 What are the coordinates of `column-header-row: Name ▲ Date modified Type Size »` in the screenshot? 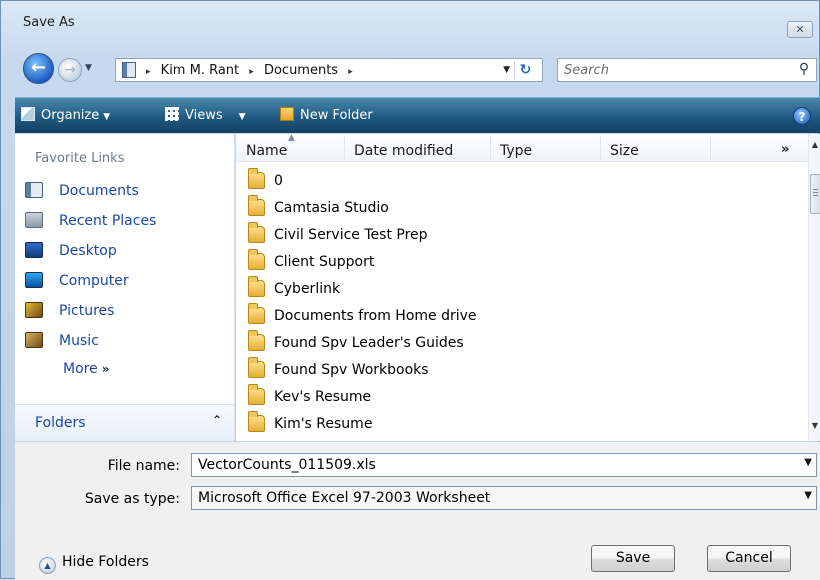 It's located at (522, 148).